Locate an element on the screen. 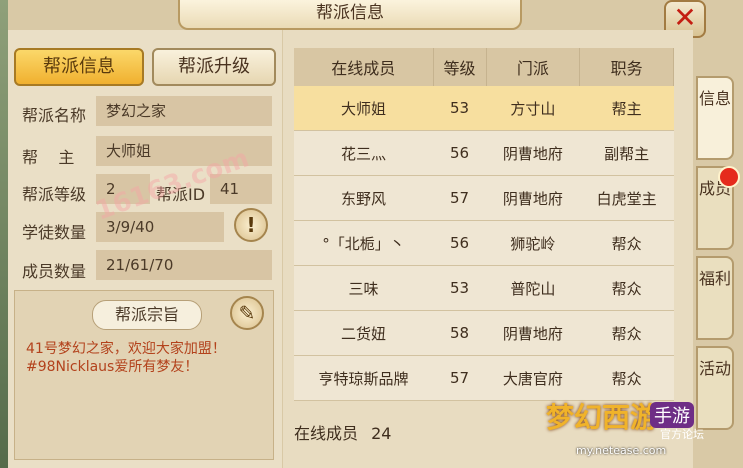 This screenshot has width=743, height=468. member-count-label: 成员数量 is located at coordinates (54, 271).